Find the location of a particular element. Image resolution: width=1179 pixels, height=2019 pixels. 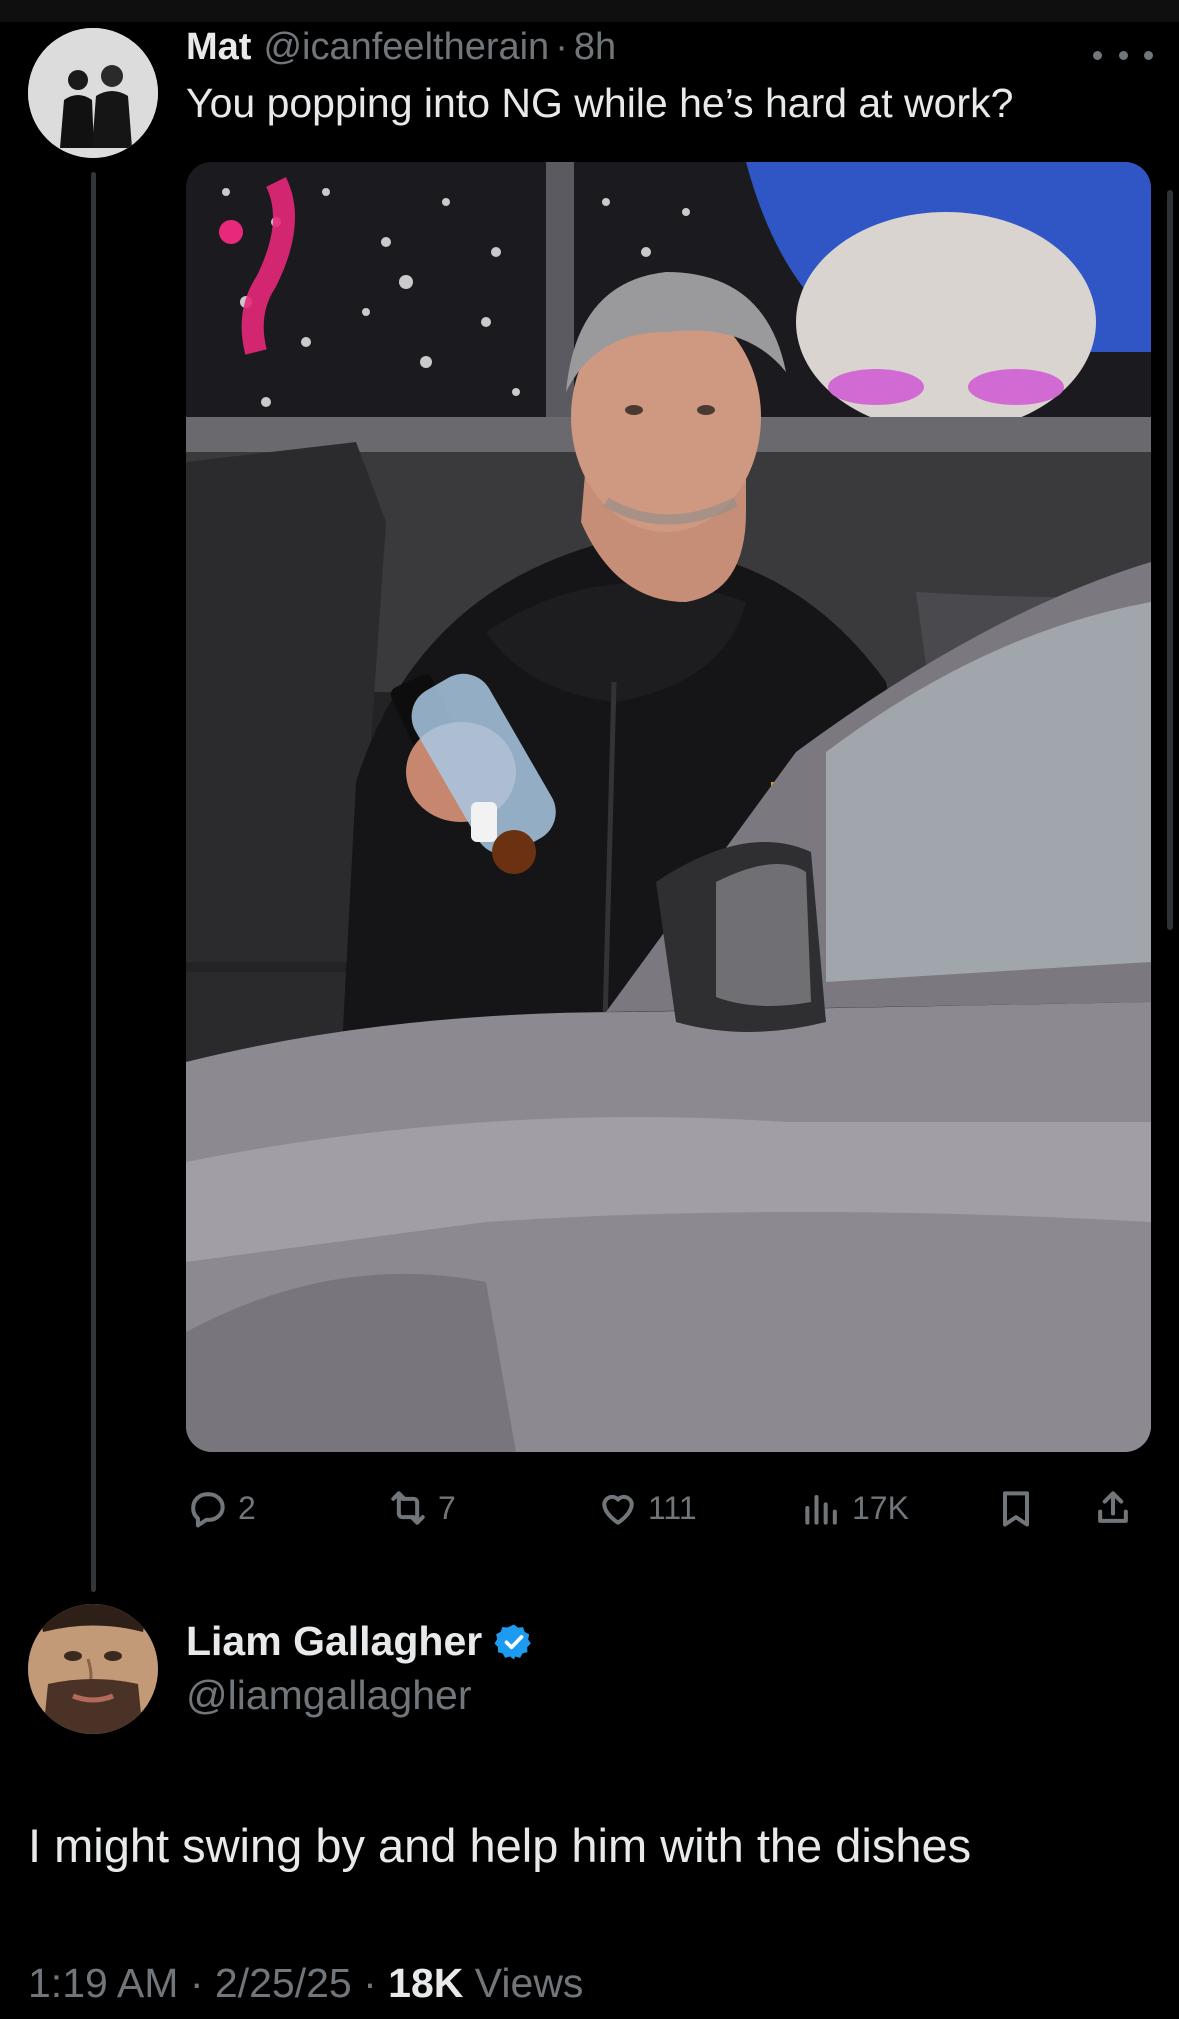

reply-views-count: 18K is located at coordinates (425, 1983).